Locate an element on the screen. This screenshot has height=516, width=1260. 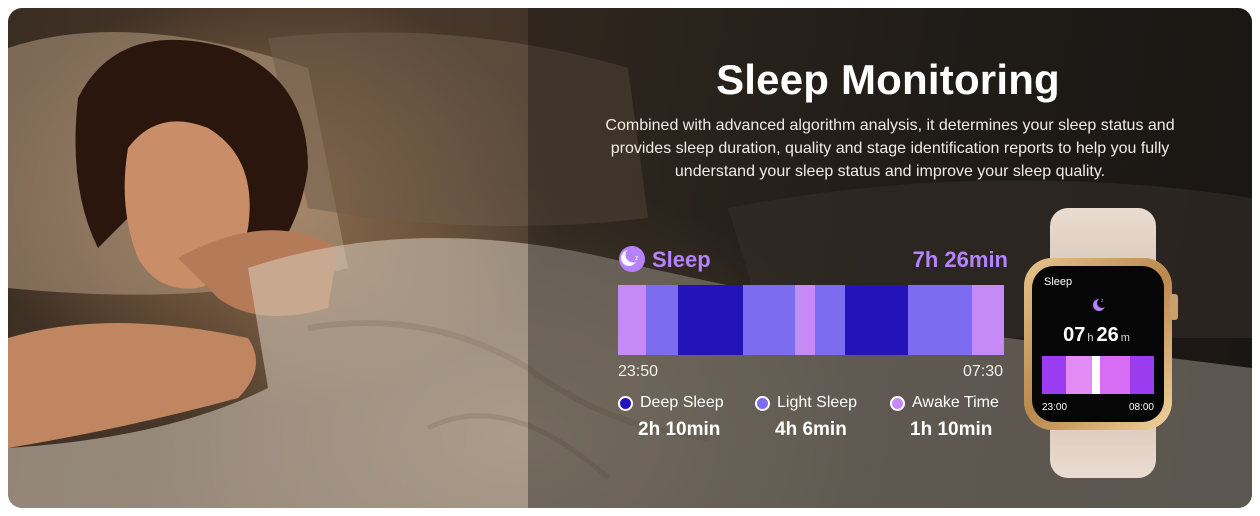
legend-dot-light is located at coordinates (762, 403).